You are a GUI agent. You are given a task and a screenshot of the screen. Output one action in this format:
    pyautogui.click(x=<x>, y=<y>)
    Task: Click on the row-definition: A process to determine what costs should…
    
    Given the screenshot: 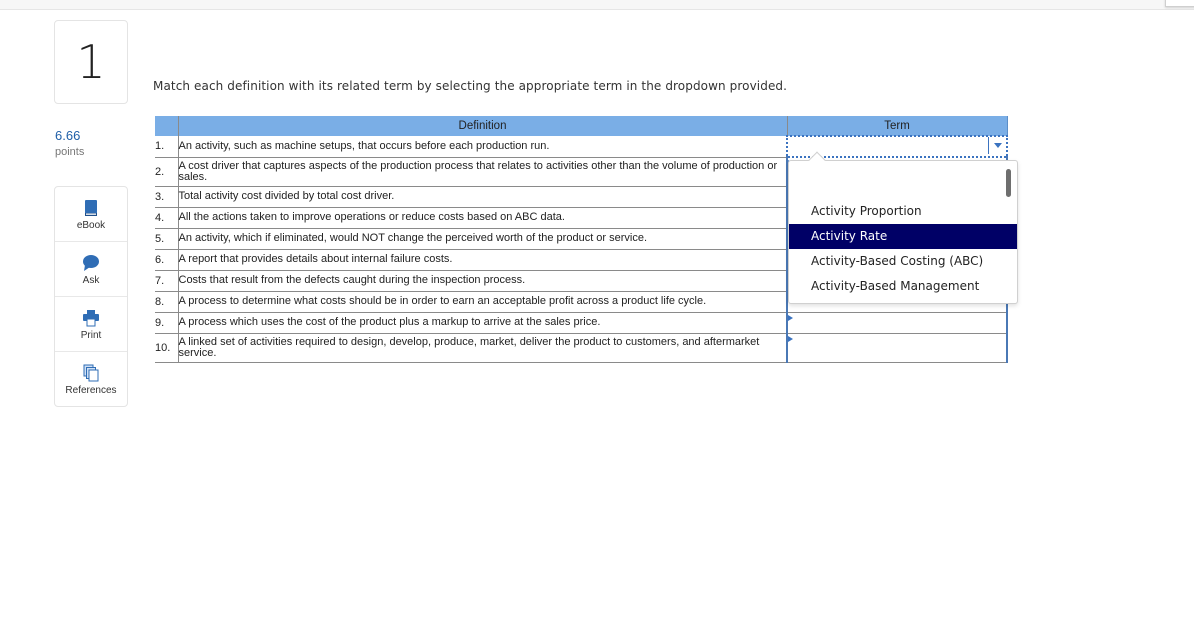 What is the action you would take?
    pyautogui.click(x=482, y=302)
    